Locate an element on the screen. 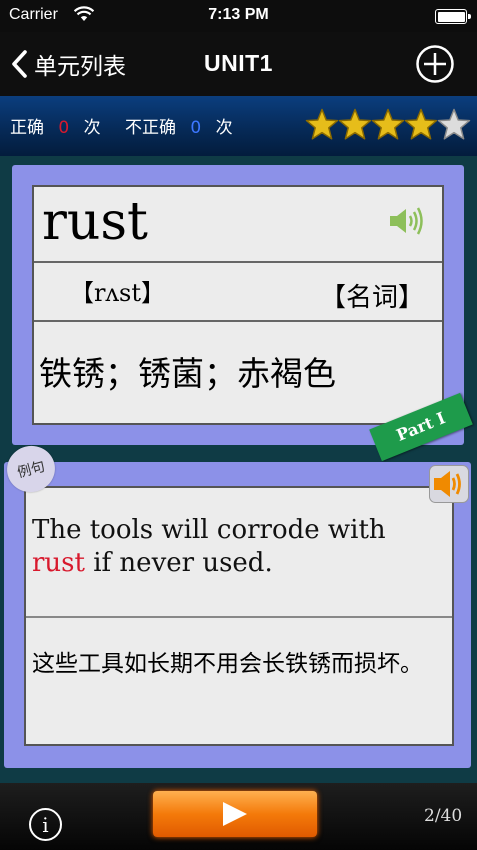 This screenshot has width=477, height=850. meaning-text: 铁锈；锈菌；赤褐色 is located at coordinates (187, 373).